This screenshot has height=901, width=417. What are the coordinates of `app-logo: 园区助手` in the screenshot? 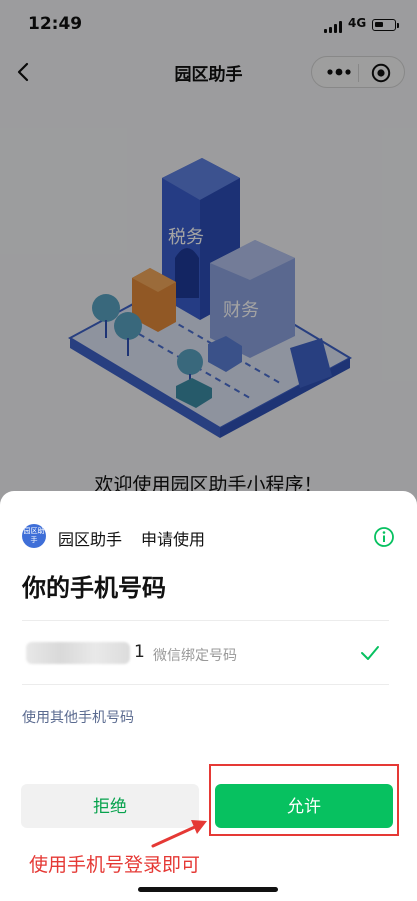 It's located at (34, 536).